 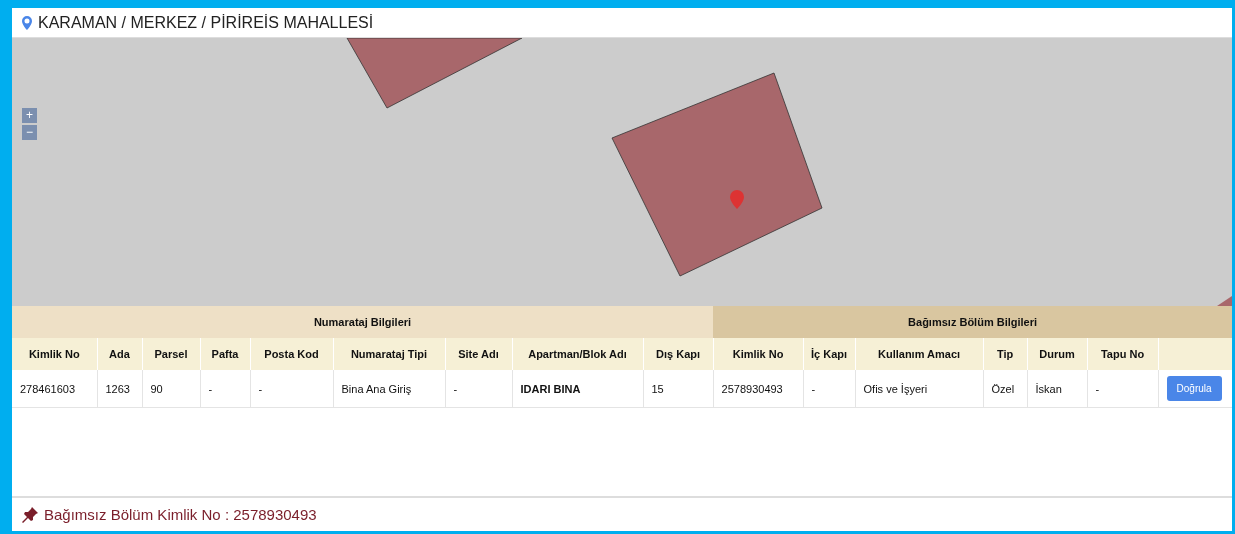 I want to click on table-cell: Özel, so click(x=1005, y=389).